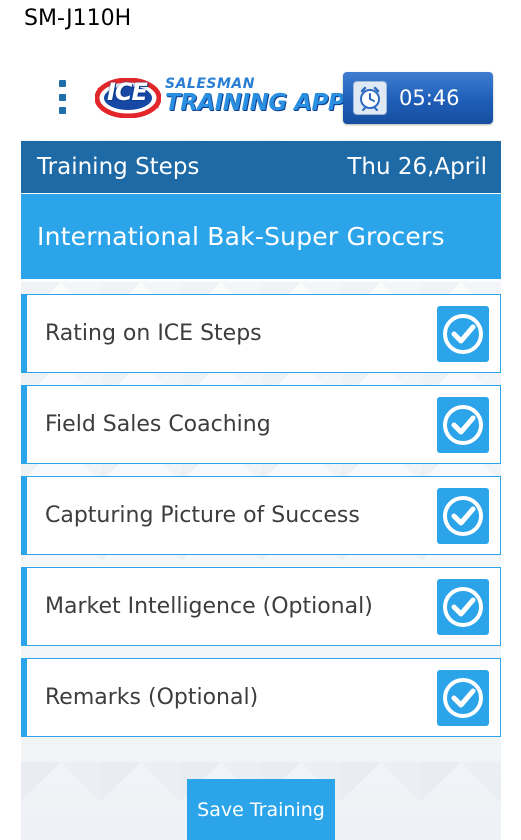 The width and height of the screenshot is (521, 840). I want to click on session-timer: 05:46, so click(418, 98).